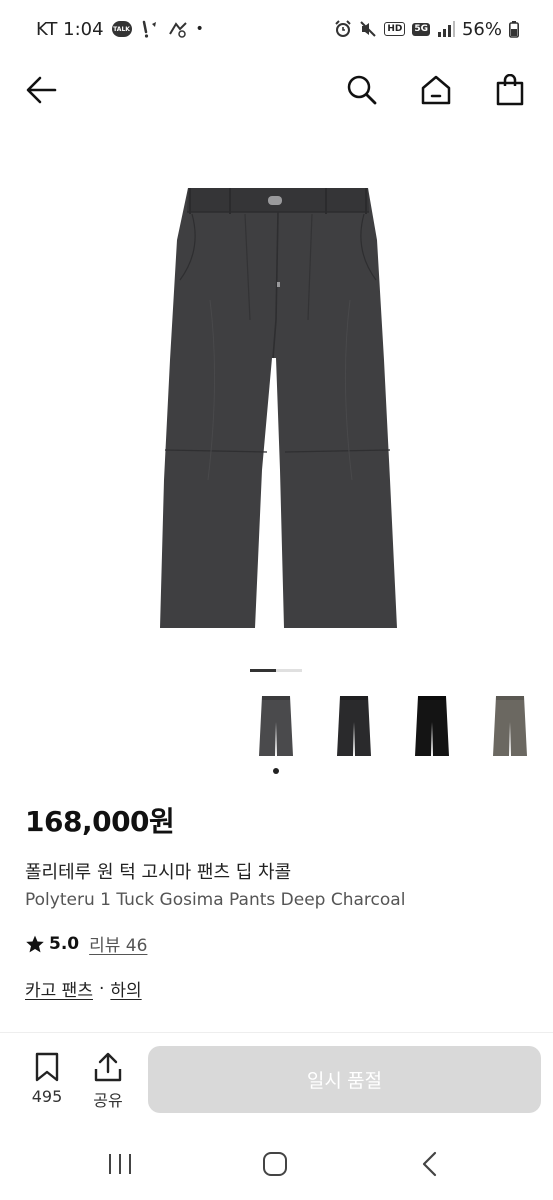 The width and height of the screenshot is (553, 1200). I want to click on rating-row: 5.0 리뷰 46, so click(86, 943).